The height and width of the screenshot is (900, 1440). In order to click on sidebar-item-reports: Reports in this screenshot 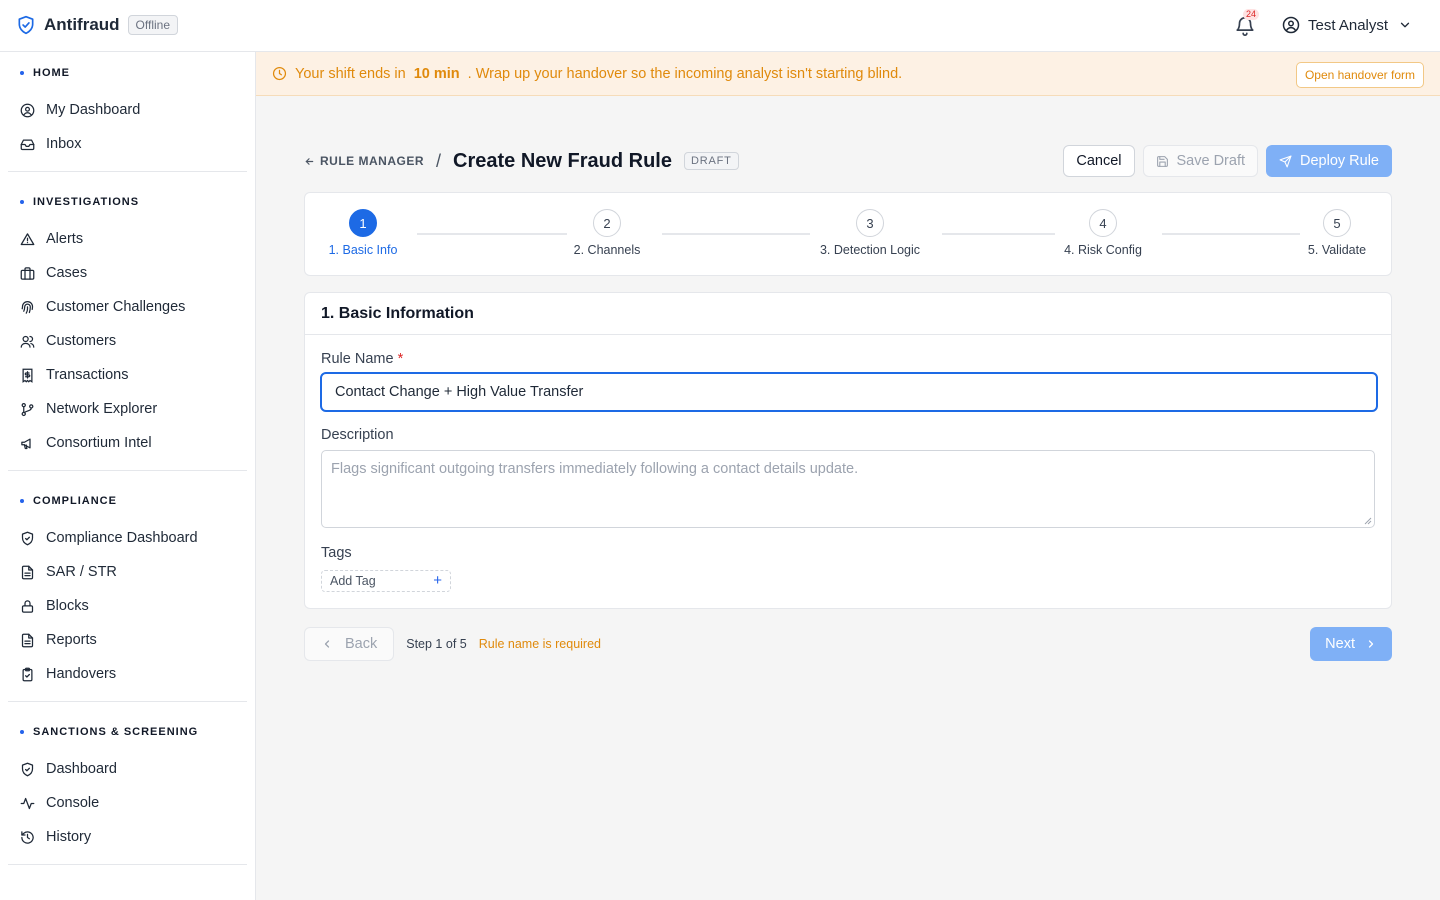, I will do `click(127, 640)`.